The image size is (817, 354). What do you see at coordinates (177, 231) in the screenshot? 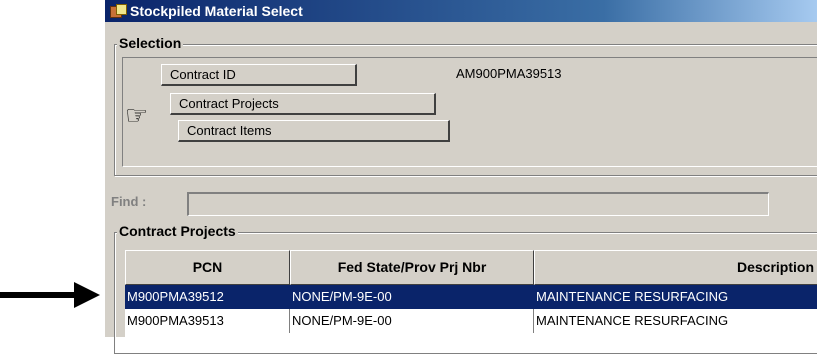
I see `contract-projects-group-label: Contract Projects` at bounding box center [177, 231].